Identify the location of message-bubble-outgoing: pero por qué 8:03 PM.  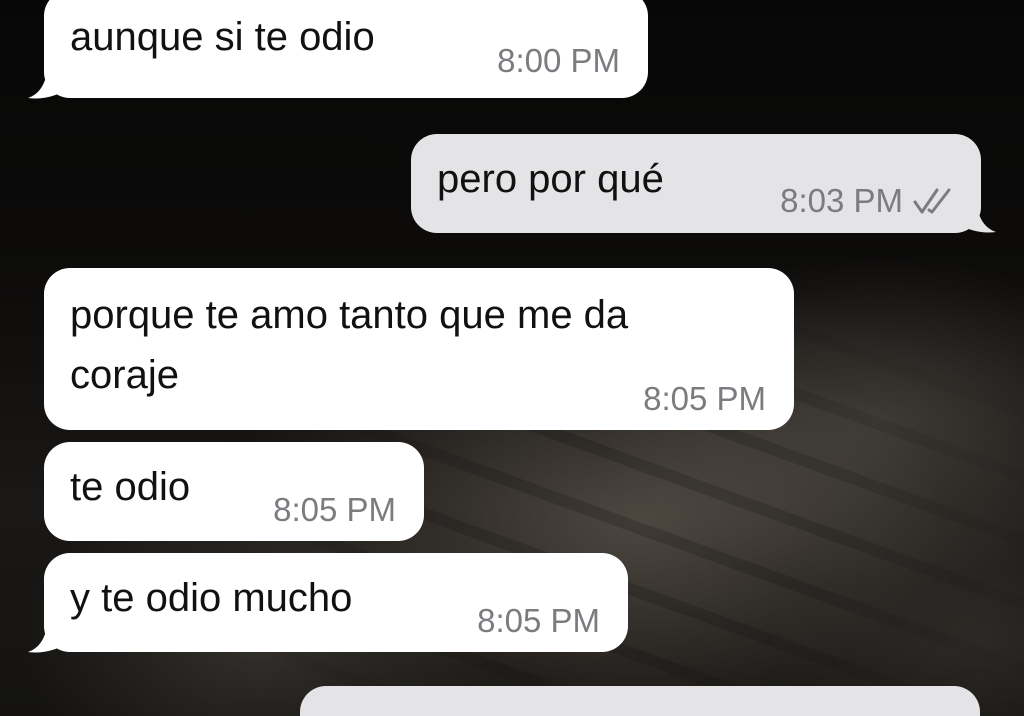
(696, 183).